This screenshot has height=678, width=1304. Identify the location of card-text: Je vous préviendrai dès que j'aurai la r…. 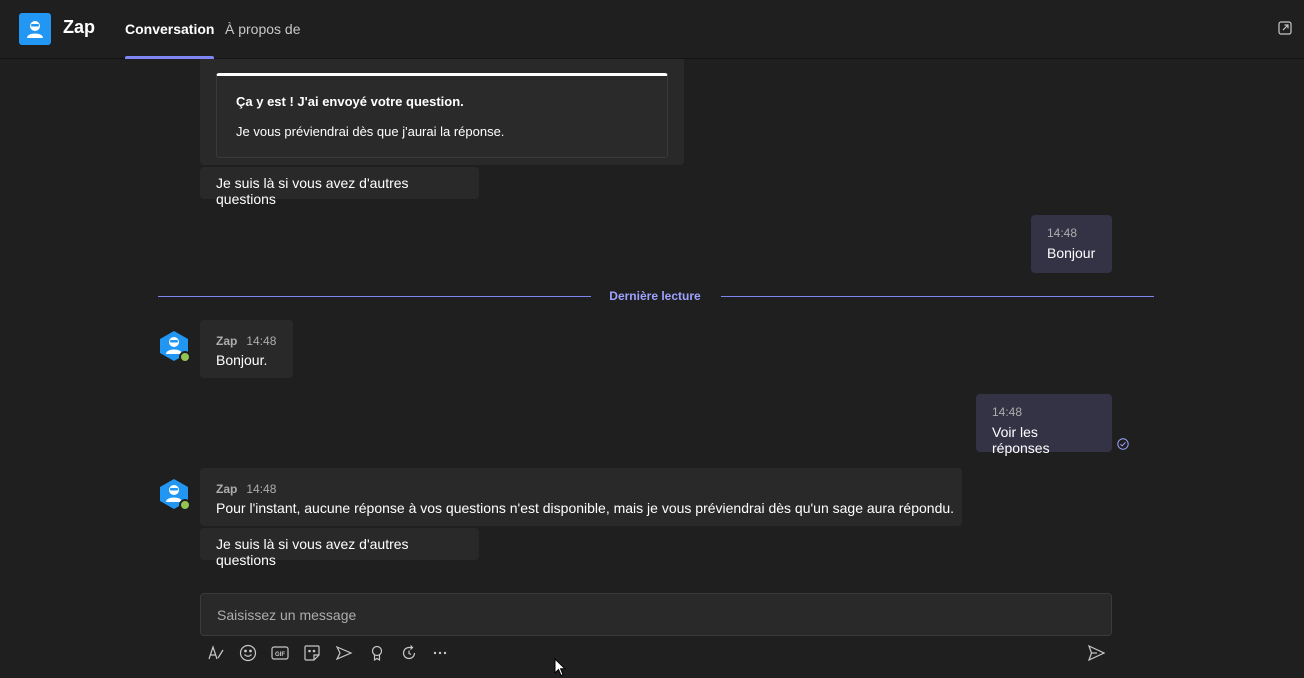
(370, 131).